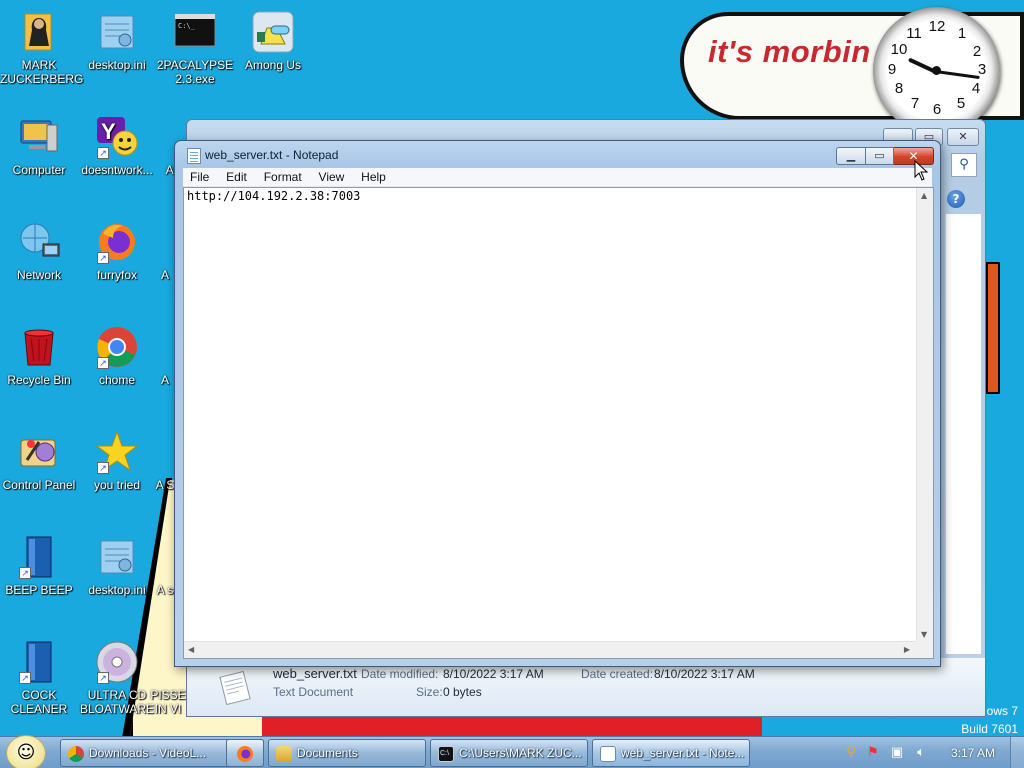 The width and height of the screenshot is (1024, 768). What do you see at coordinates (273, 196) in the screenshot?
I see `editor-content: http://104.192.2.38:7003` at bounding box center [273, 196].